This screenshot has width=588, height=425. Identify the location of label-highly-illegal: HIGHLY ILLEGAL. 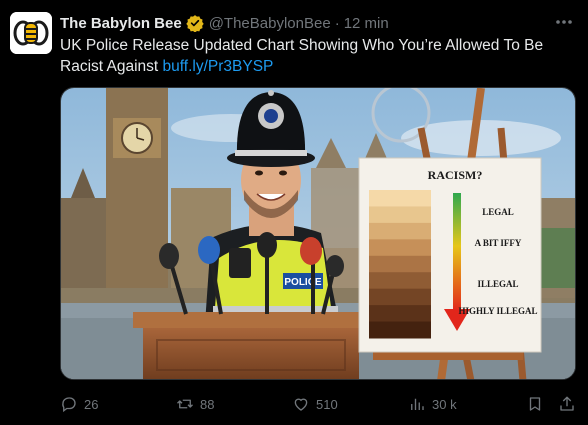
(497, 311).